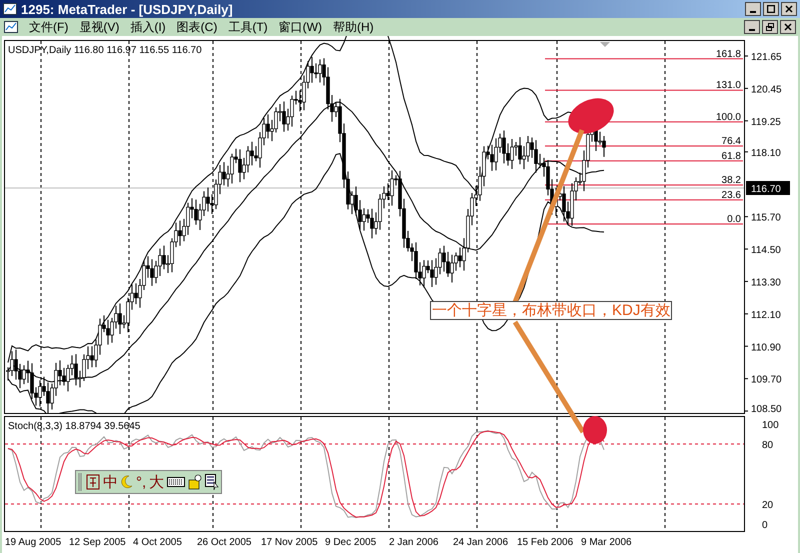  What do you see at coordinates (545, 542) in the screenshot?
I see `date-axis-label: 15 Feb 2006` at bounding box center [545, 542].